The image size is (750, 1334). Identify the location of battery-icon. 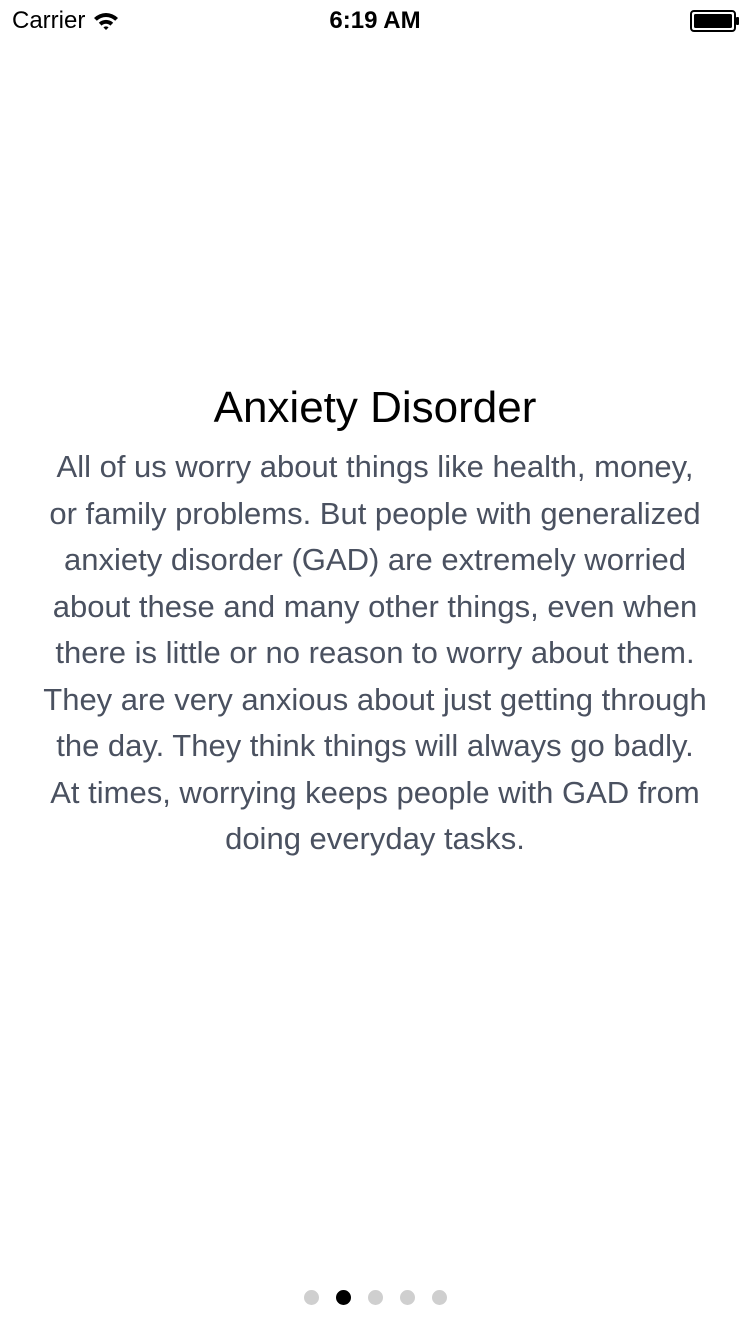
(714, 21).